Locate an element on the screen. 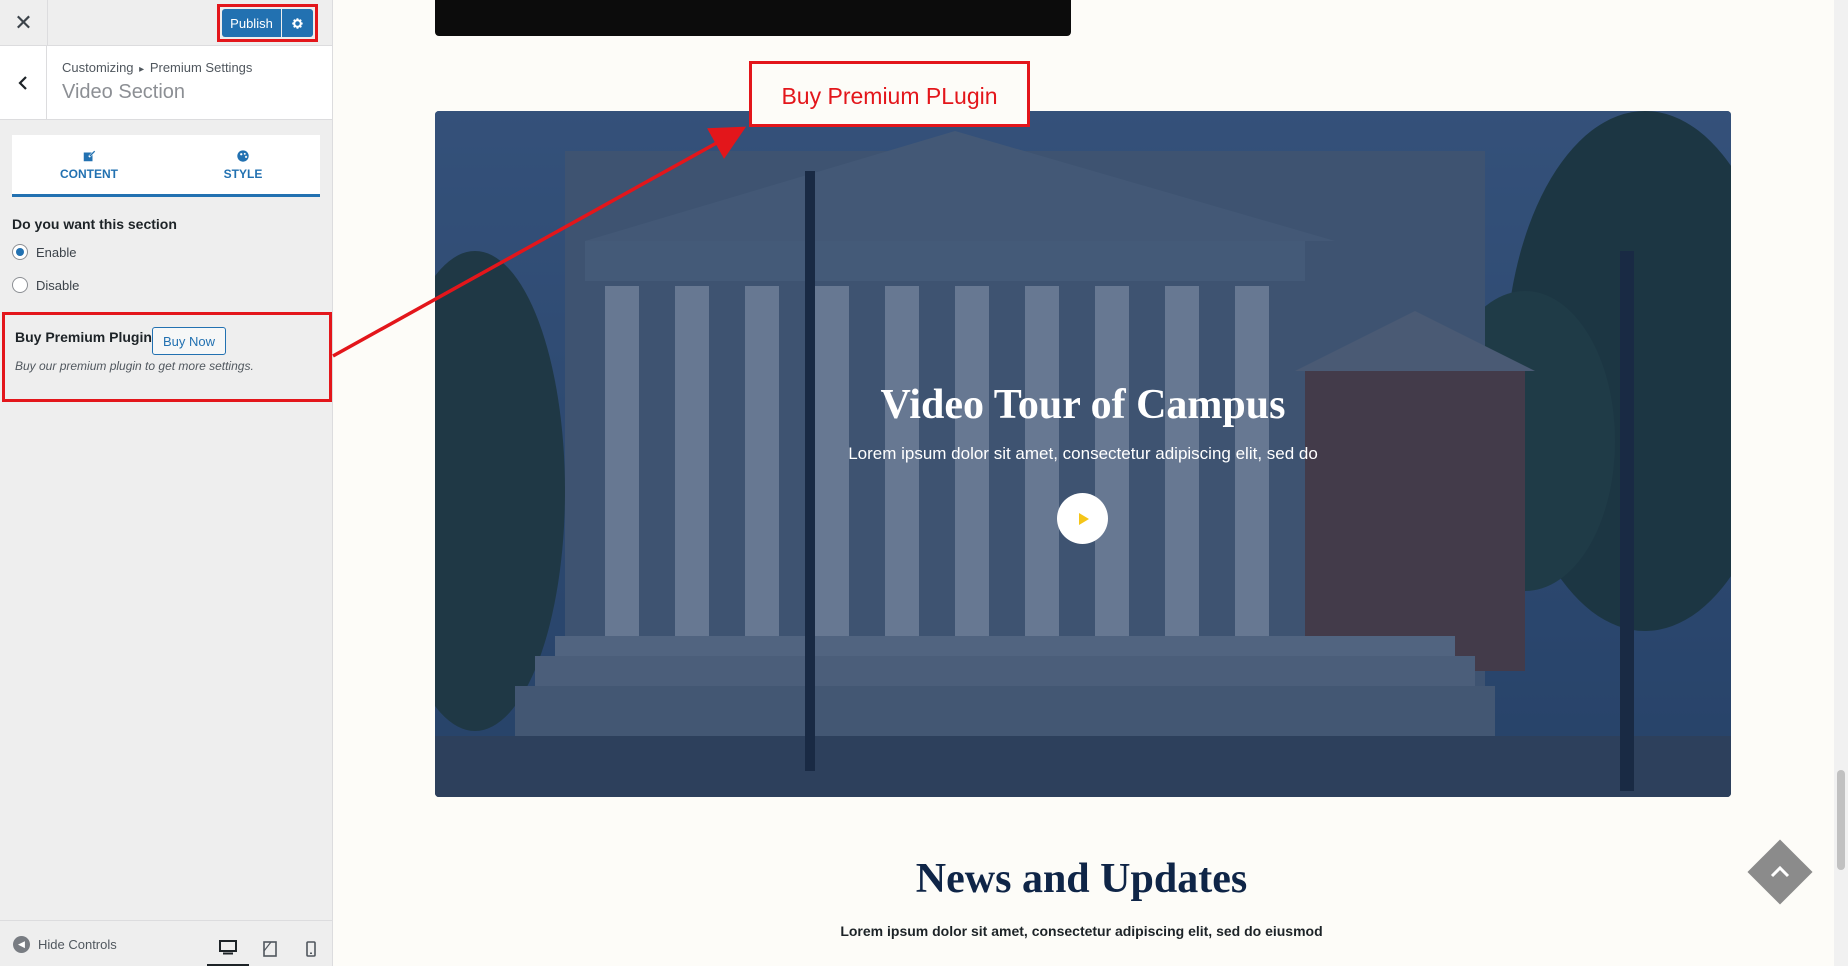 This screenshot has width=1848, height=966. desktop-icon is located at coordinates (228, 946).